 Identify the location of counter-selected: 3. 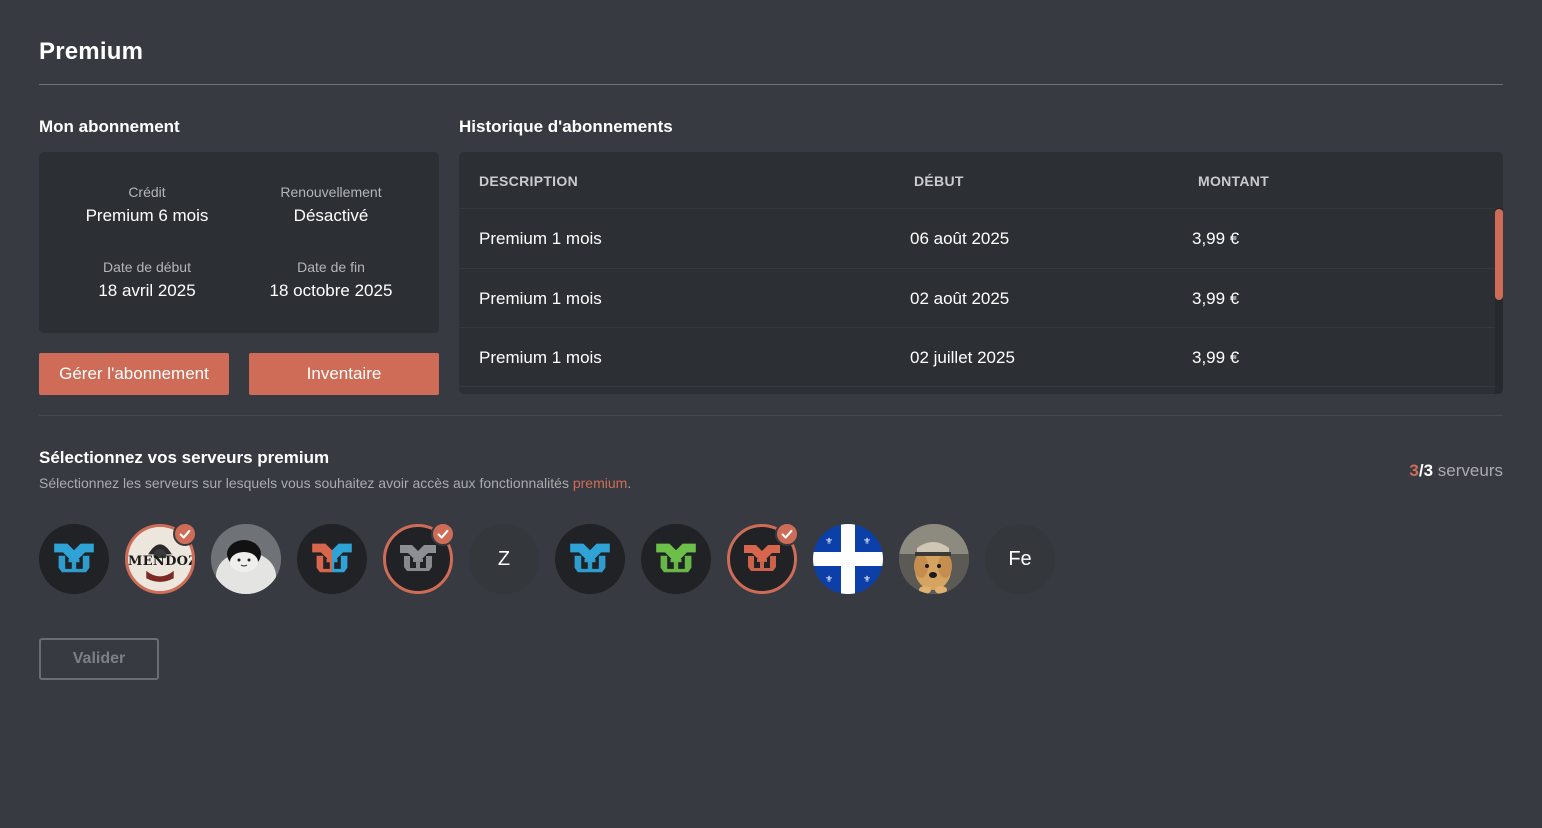
(1414, 470).